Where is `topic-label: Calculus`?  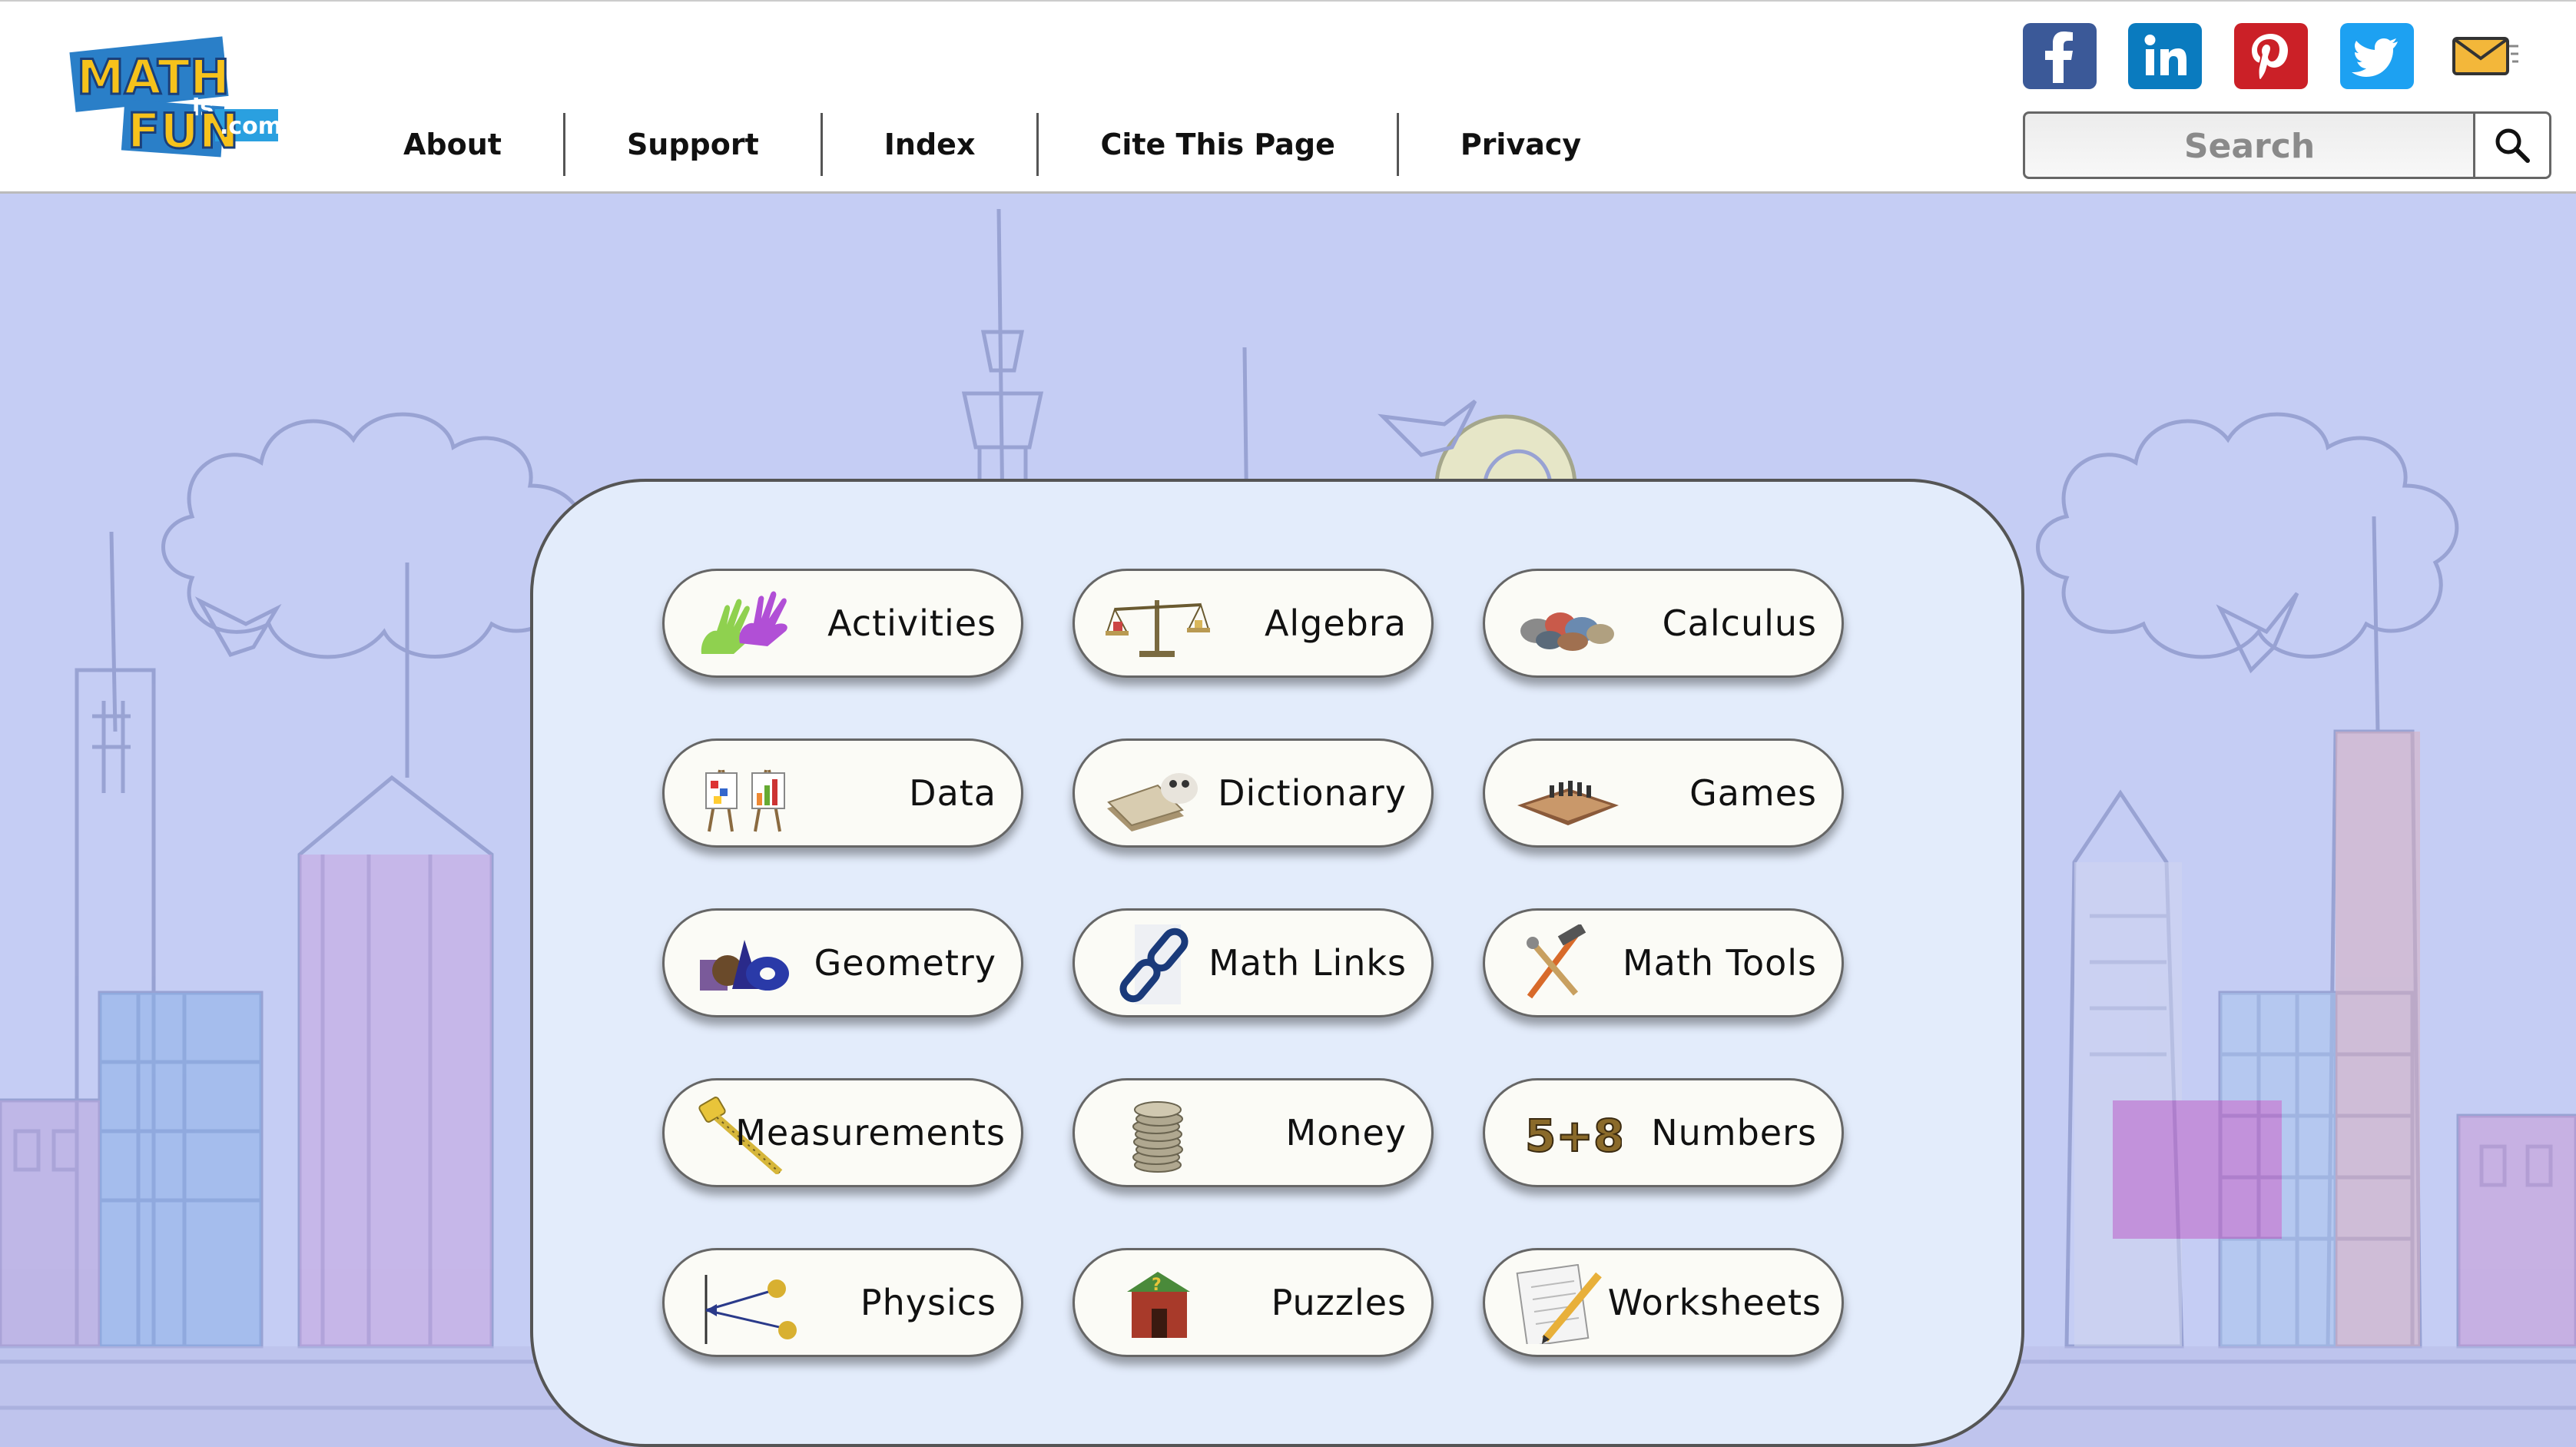 topic-label: Calculus is located at coordinates (1739, 623).